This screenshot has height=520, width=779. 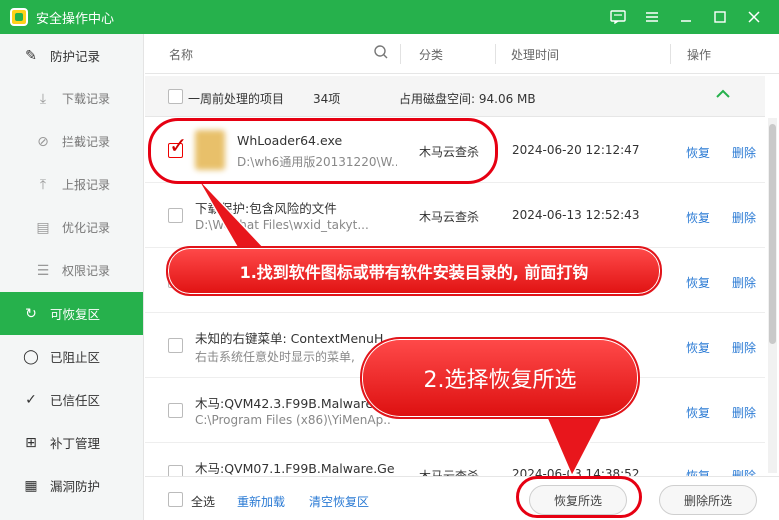 I want to click on header-name: 名称, so click(x=181, y=55).